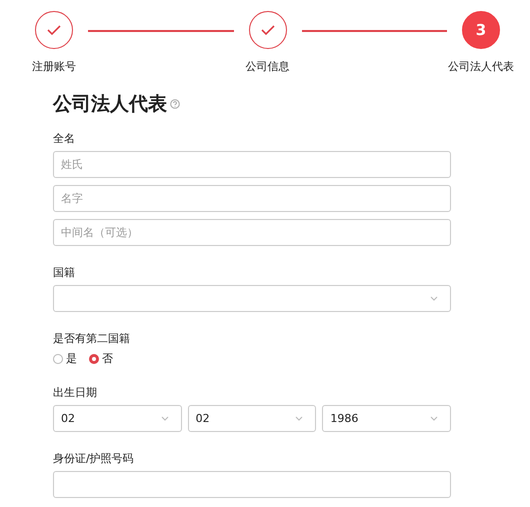  Describe the element at coordinates (252, 298) in the screenshot. I see `select-field` at that location.